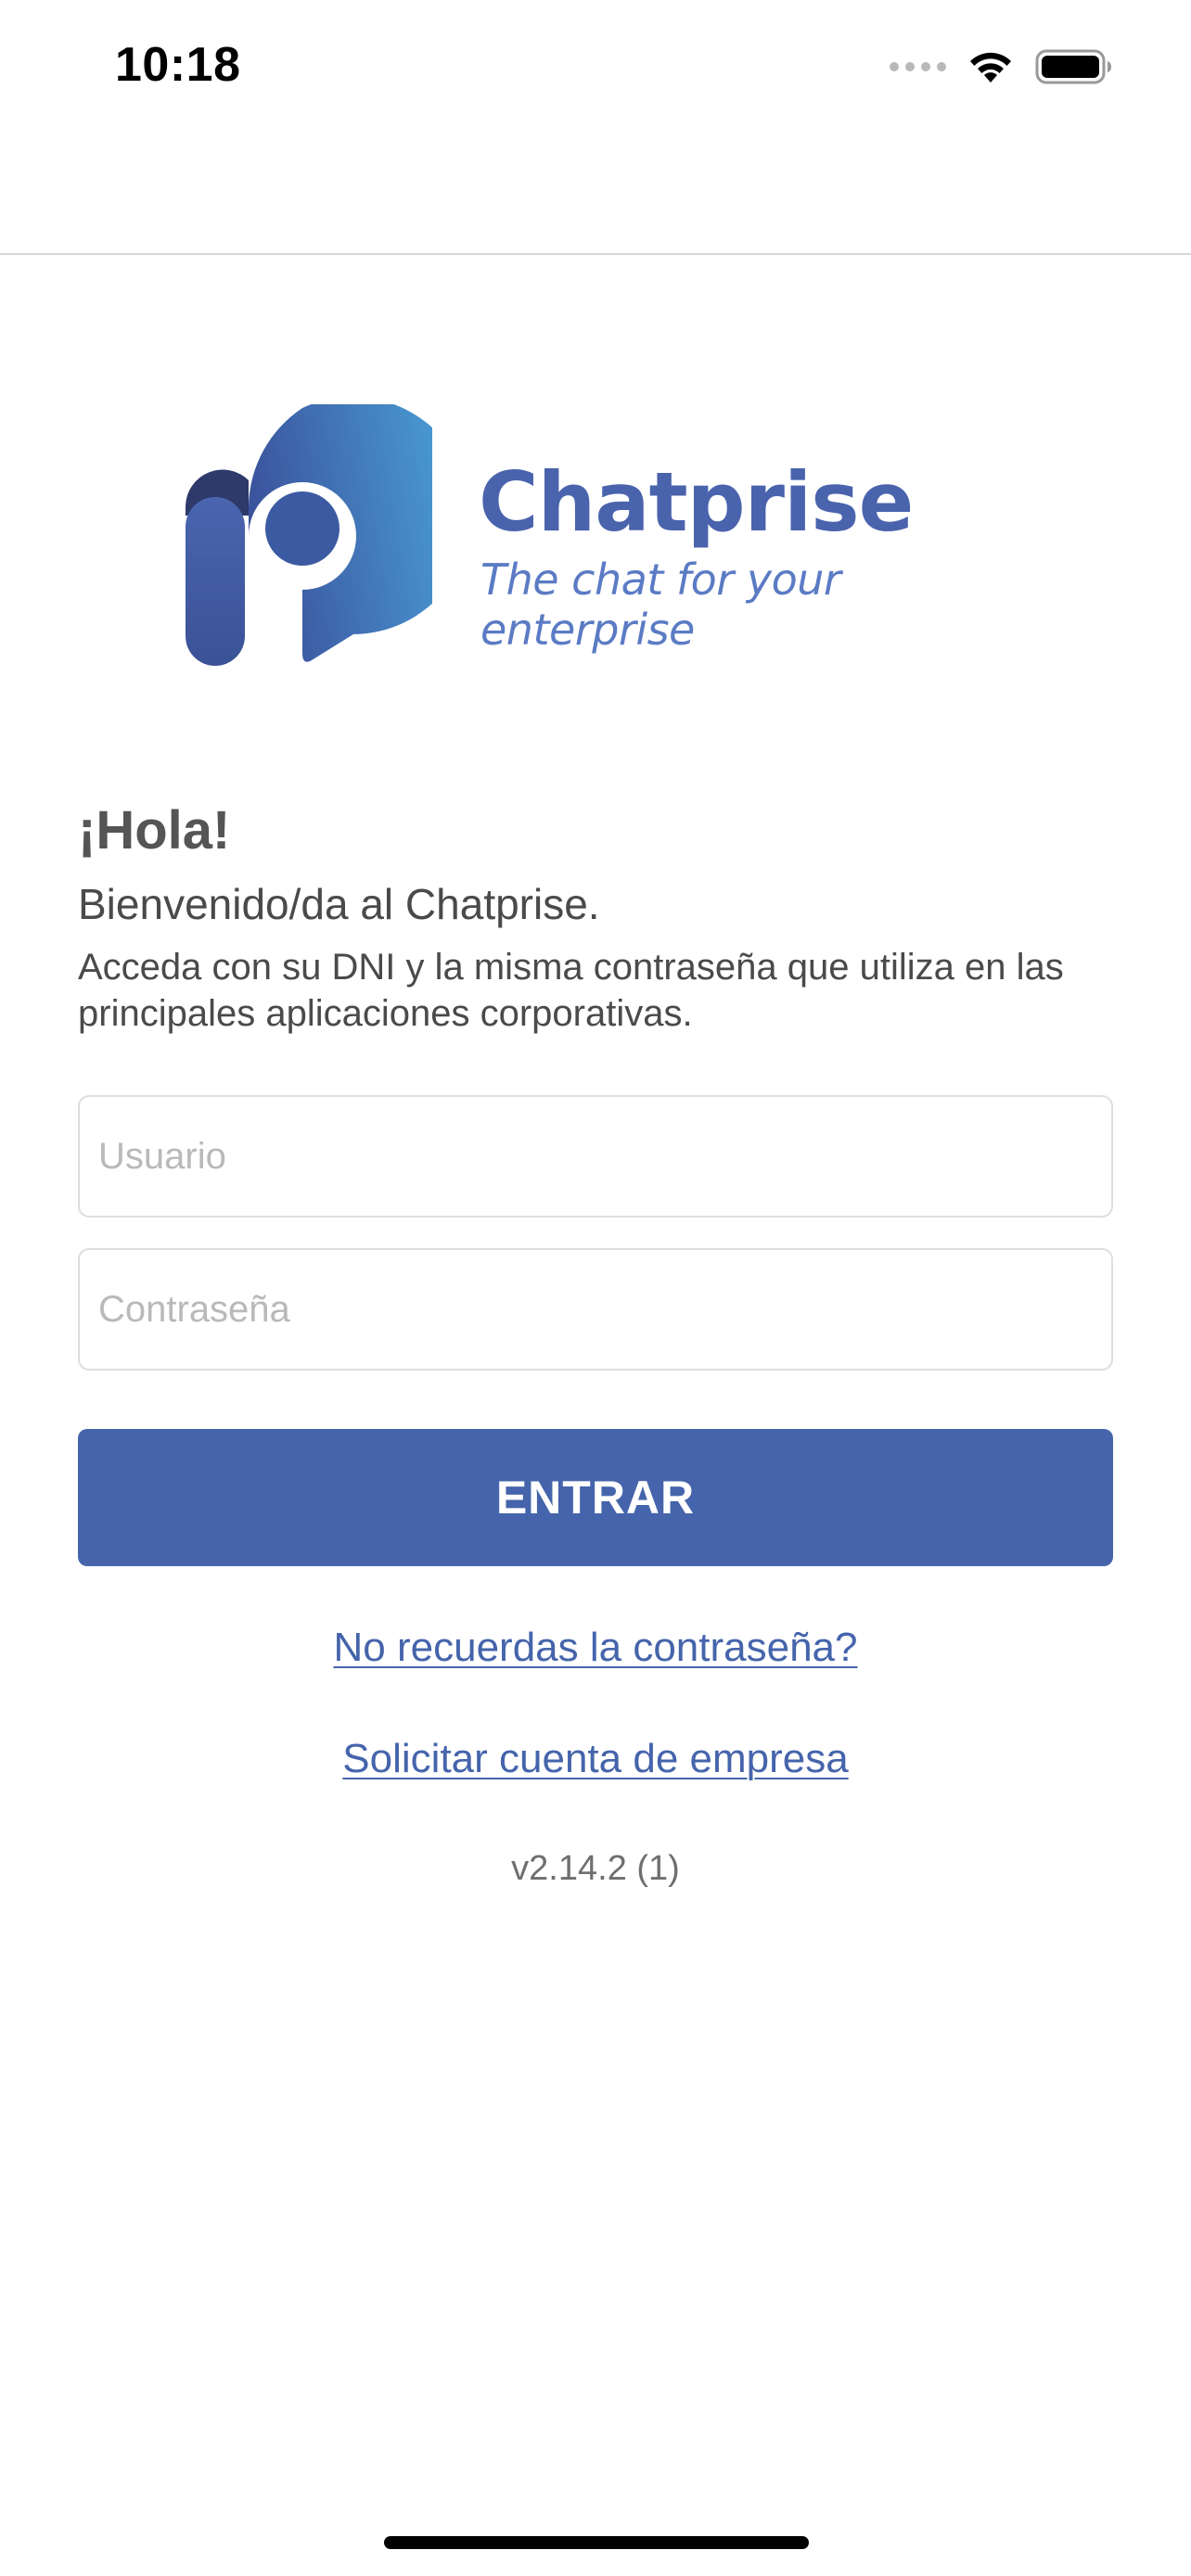 The image size is (1191, 2576). I want to click on forgot-password-row: No recuerdas la contraseña?, so click(595, 1648).